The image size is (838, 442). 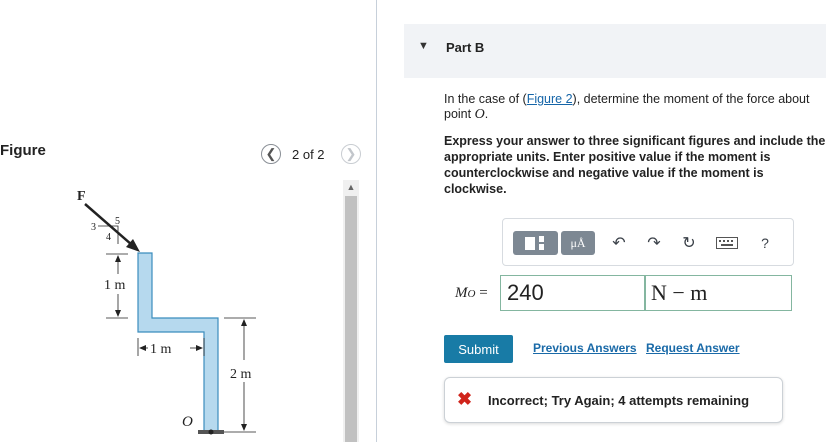 I want to click on equation-toolbar: μÅ ↶ ↷ ↻ ?, so click(x=648, y=242).